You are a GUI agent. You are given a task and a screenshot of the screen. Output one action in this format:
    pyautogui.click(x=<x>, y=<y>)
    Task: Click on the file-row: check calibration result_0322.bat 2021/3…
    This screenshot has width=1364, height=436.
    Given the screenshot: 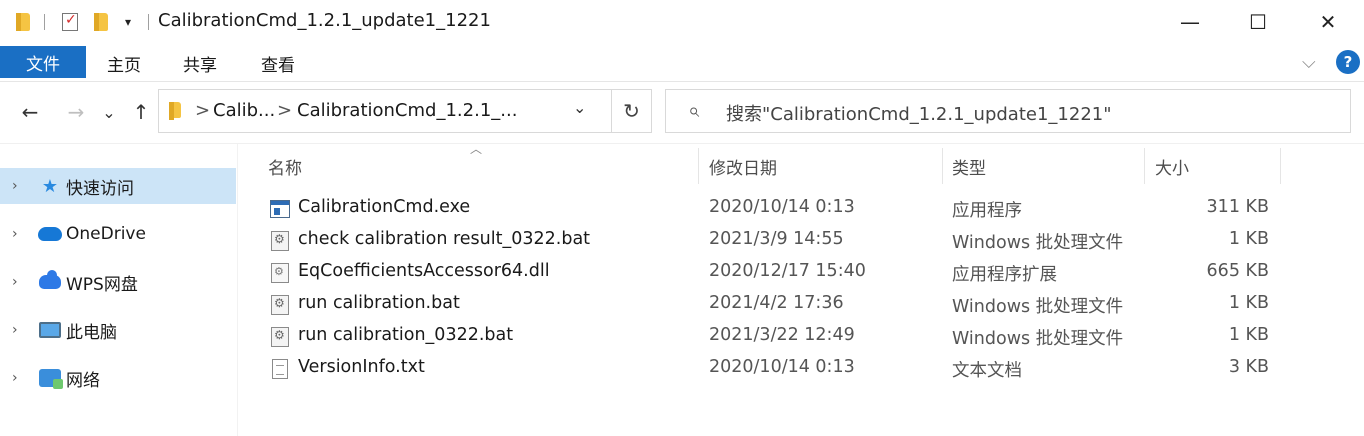 What is the action you would take?
    pyautogui.click(x=772, y=241)
    